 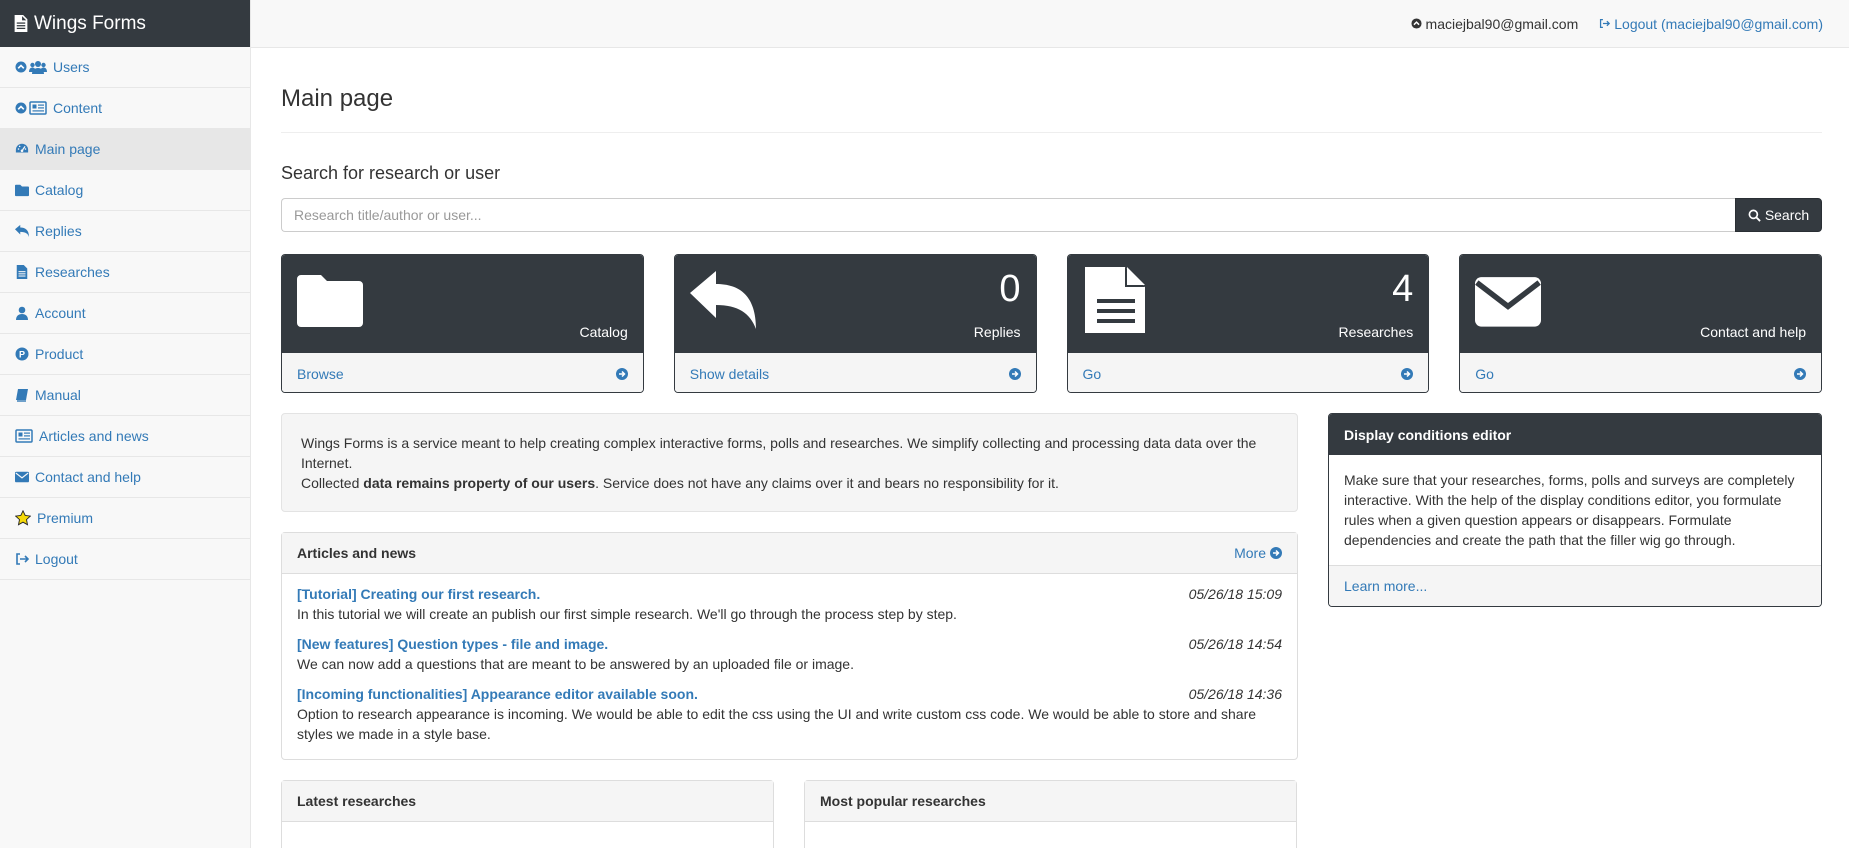 What do you see at coordinates (94, 436) in the screenshot?
I see `sidebar-item-label: Articles and news` at bounding box center [94, 436].